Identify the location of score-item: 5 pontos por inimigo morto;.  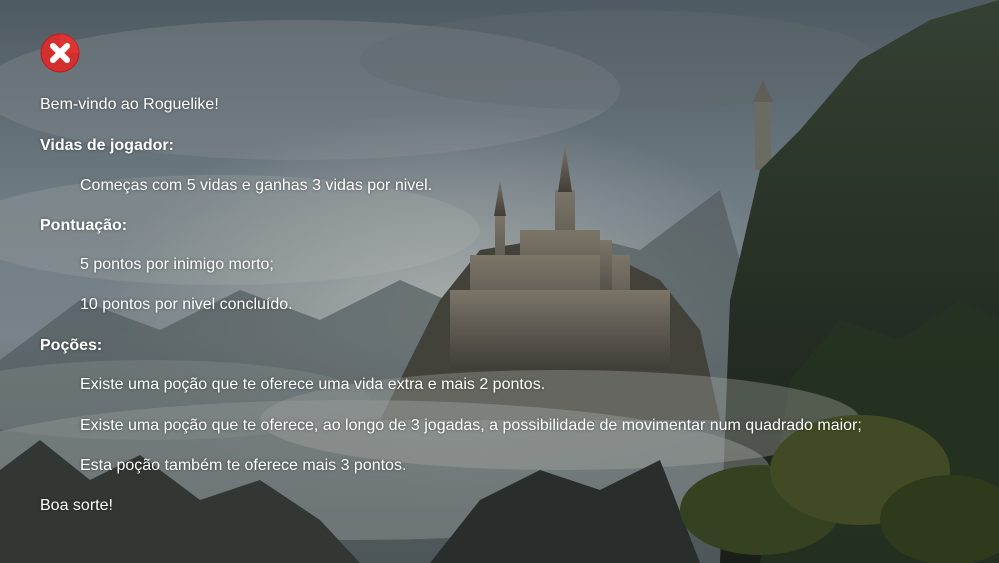
(177, 264).